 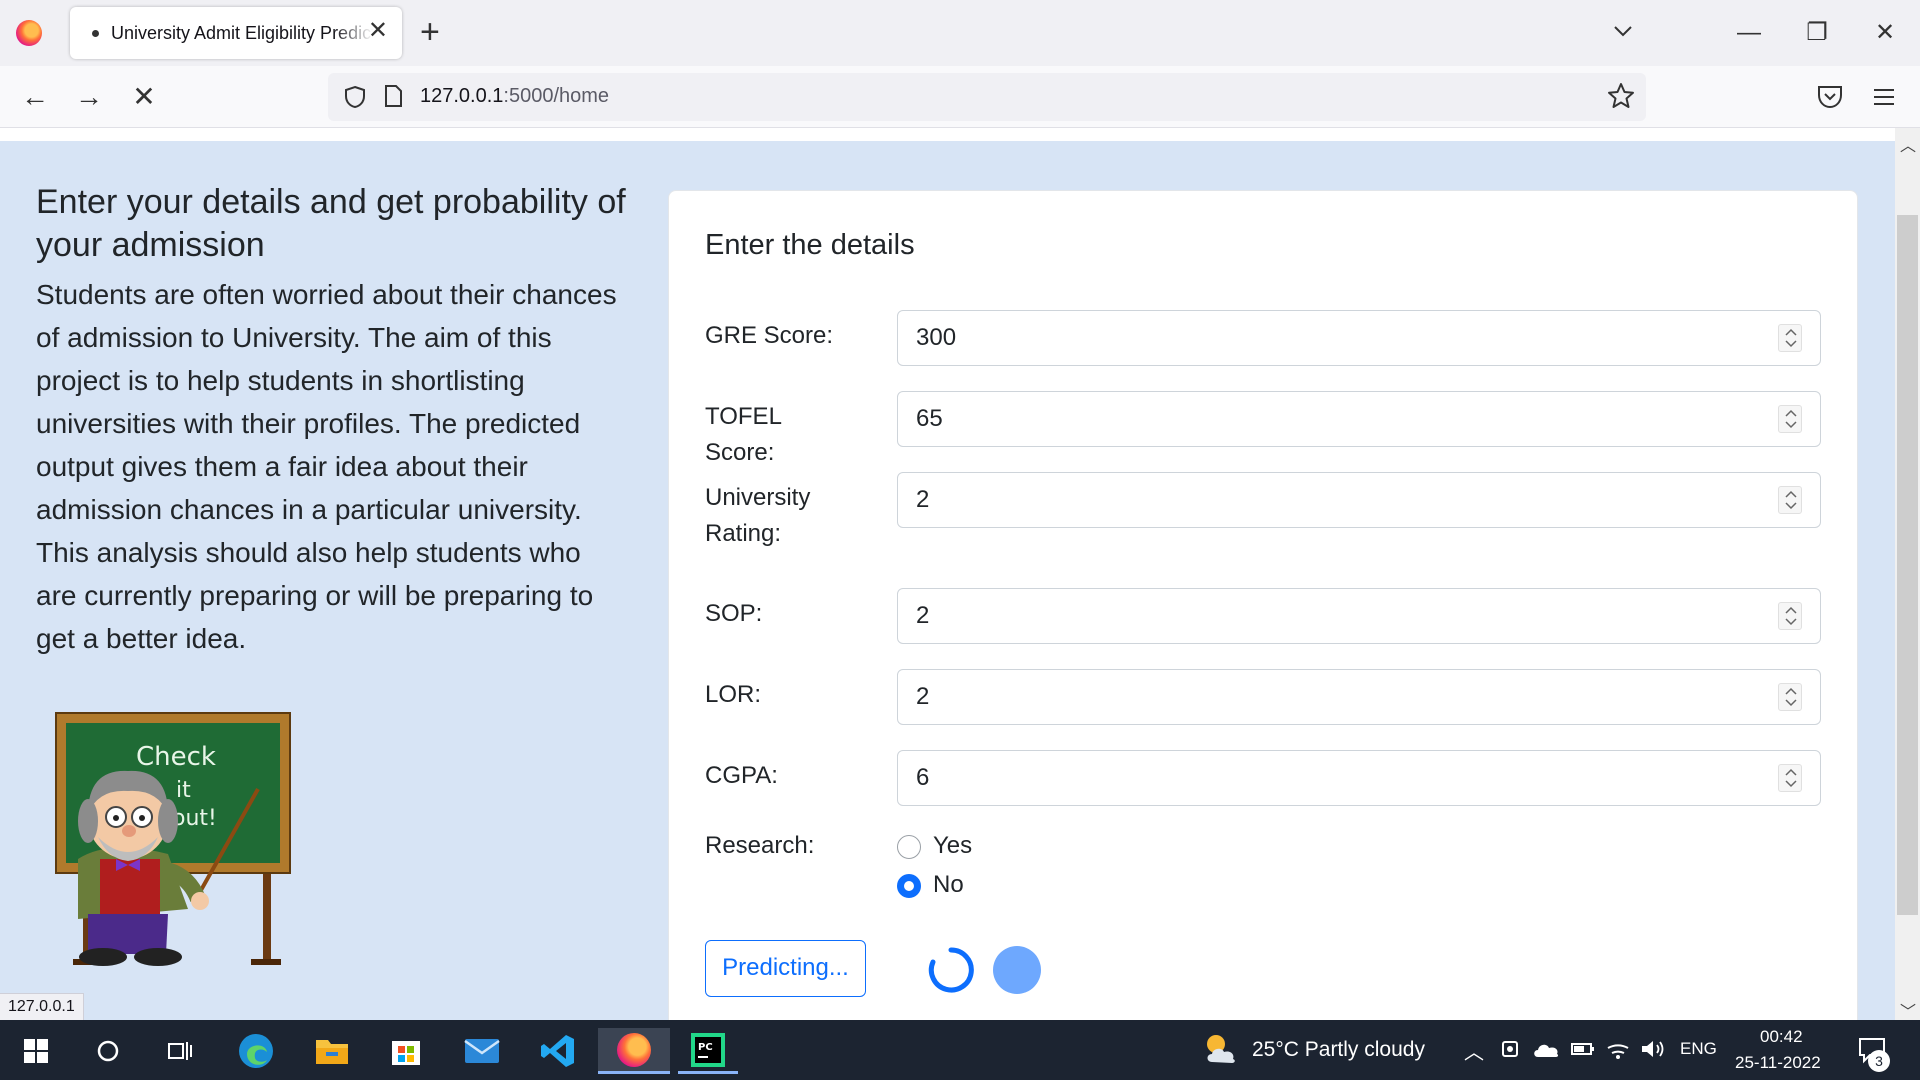 What do you see at coordinates (42, 1007) in the screenshot?
I see `status-url-tooltip: 127.0.0.1` at bounding box center [42, 1007].